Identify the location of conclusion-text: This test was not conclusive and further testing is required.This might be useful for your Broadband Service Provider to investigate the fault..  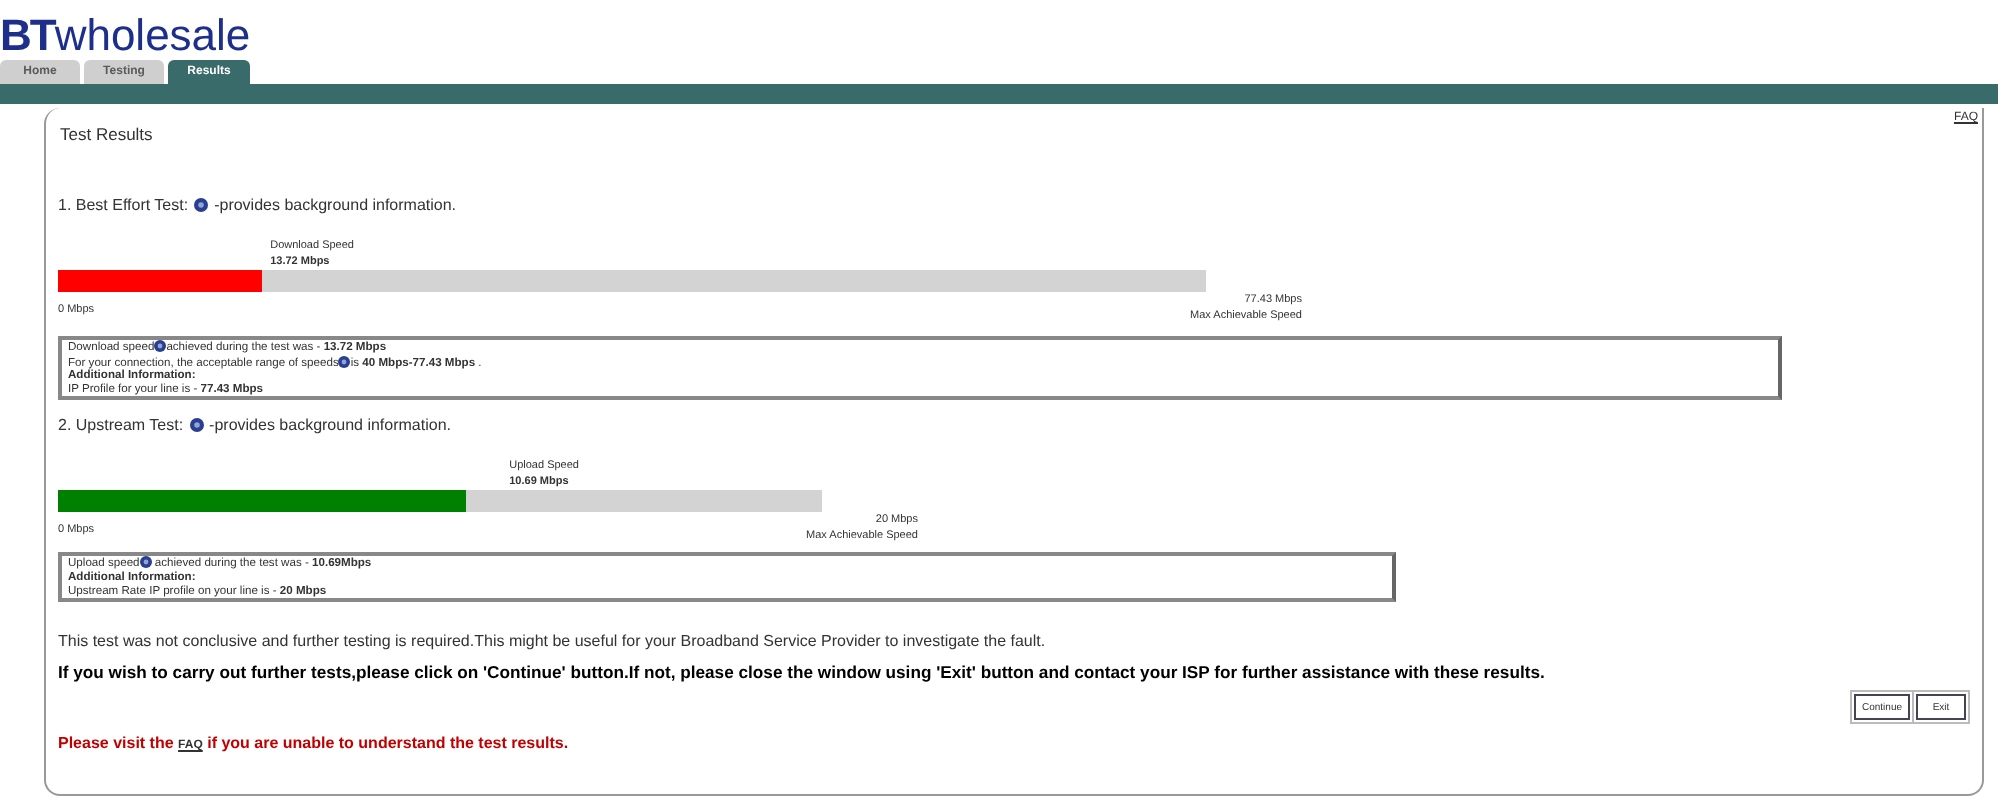
(553, 641).